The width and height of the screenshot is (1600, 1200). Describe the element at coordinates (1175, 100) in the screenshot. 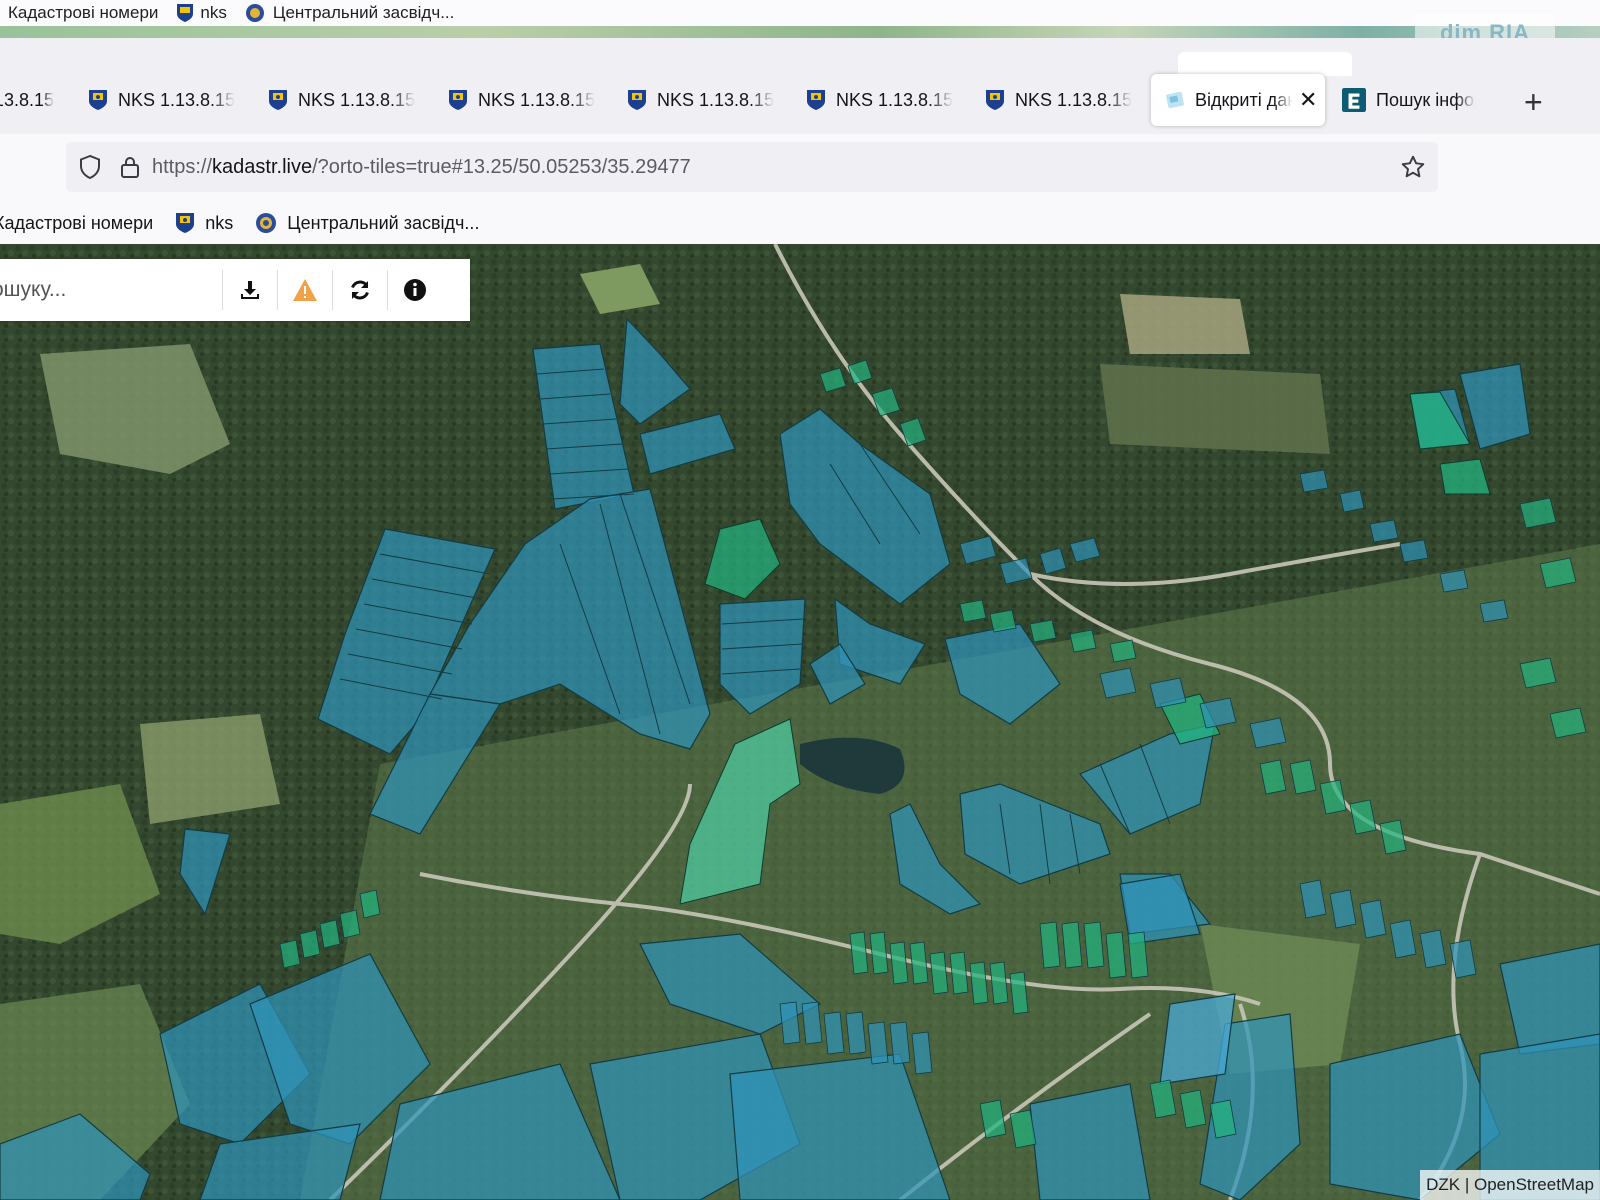

I see `map-favicon-icon` at that location.